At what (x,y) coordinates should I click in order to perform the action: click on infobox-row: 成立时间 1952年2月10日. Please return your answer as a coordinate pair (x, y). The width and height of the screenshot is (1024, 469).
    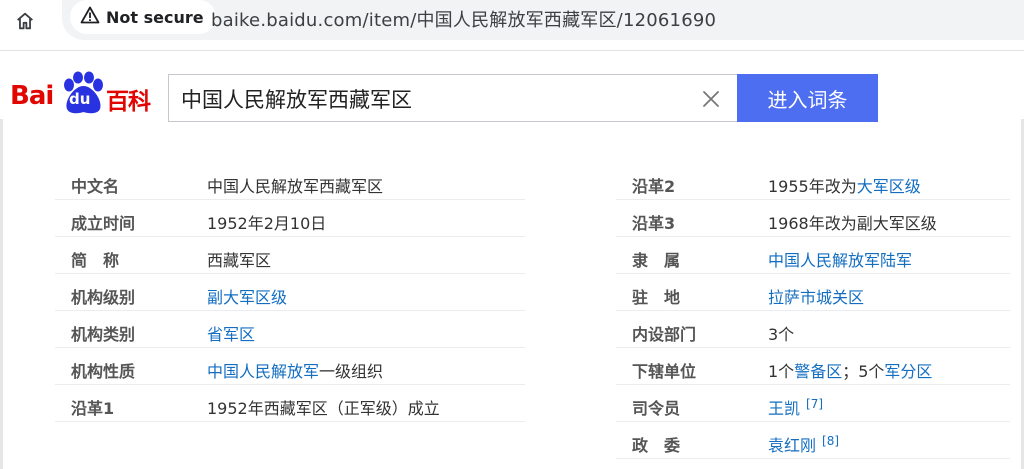
    Looking at the image, I should click on (290, 218).